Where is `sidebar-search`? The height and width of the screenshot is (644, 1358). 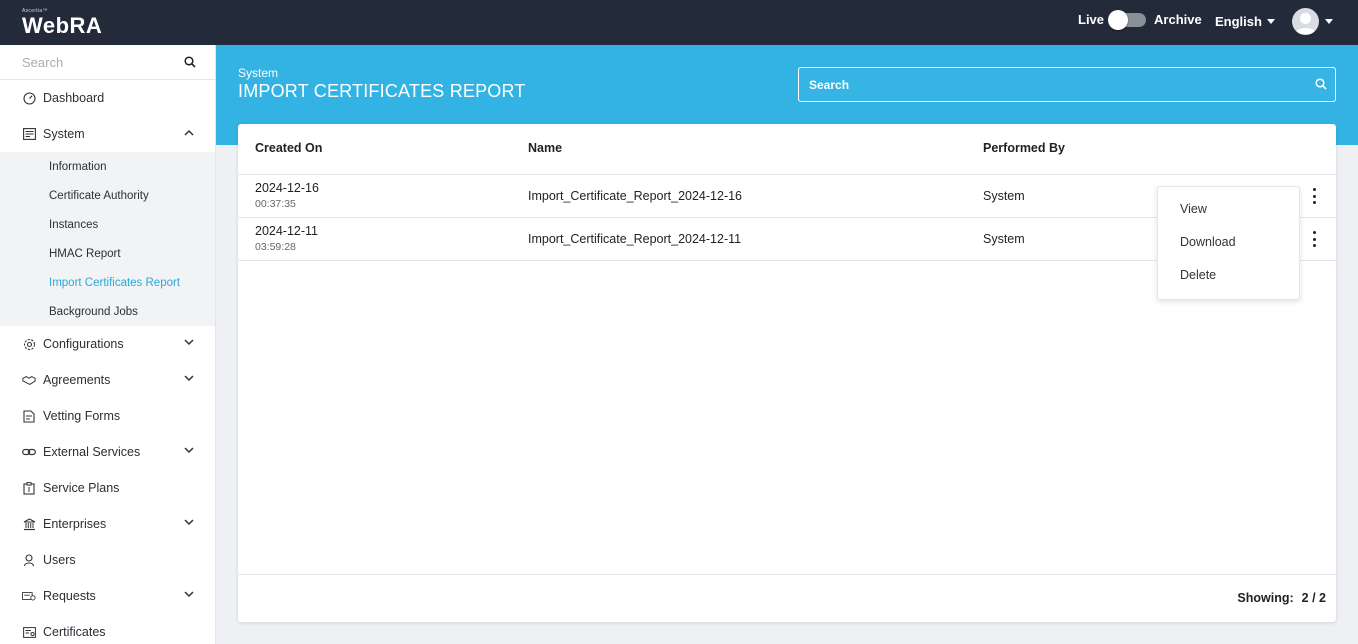 sidebar-search is located at coordinates (107, 62).